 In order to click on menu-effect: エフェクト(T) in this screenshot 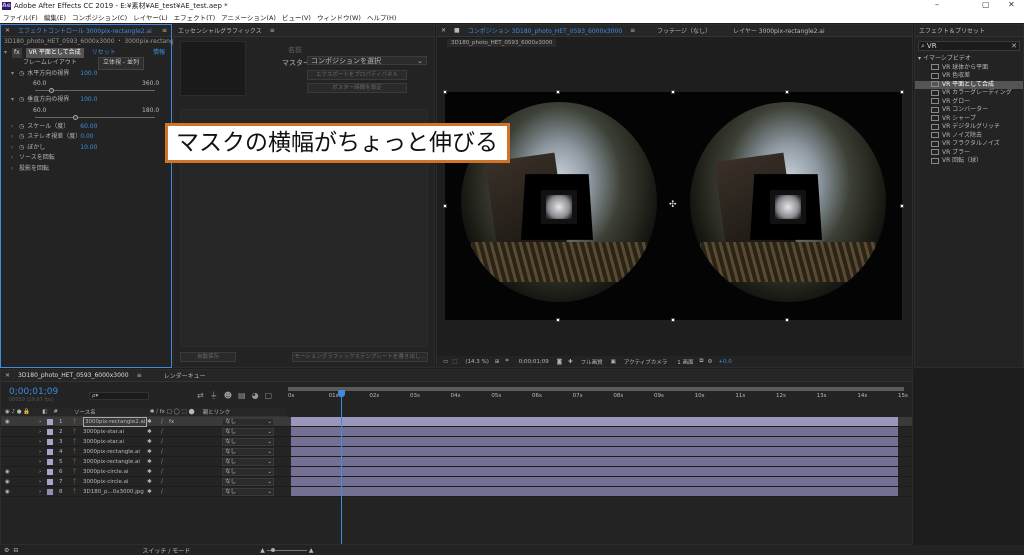, I will do `click(195, 17)`.